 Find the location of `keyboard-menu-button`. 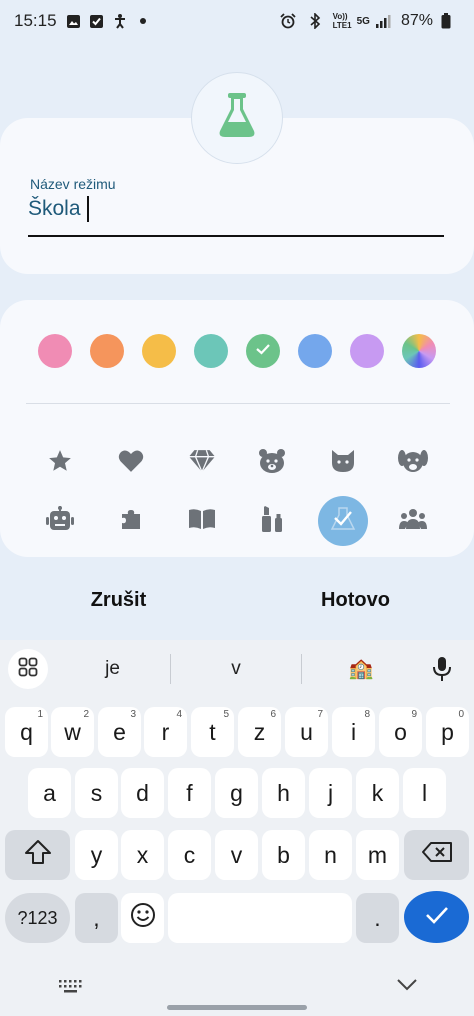

keyboard-menu-button is located at coordinates (28, 669).